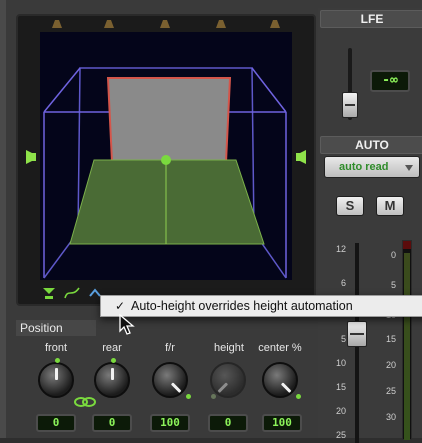 This screenshot has height=443, width=422. What do you see at coordinates (390, 417) in the screenshot?
I see `meter-scale-label: 30` at bounding box center [390, 417].